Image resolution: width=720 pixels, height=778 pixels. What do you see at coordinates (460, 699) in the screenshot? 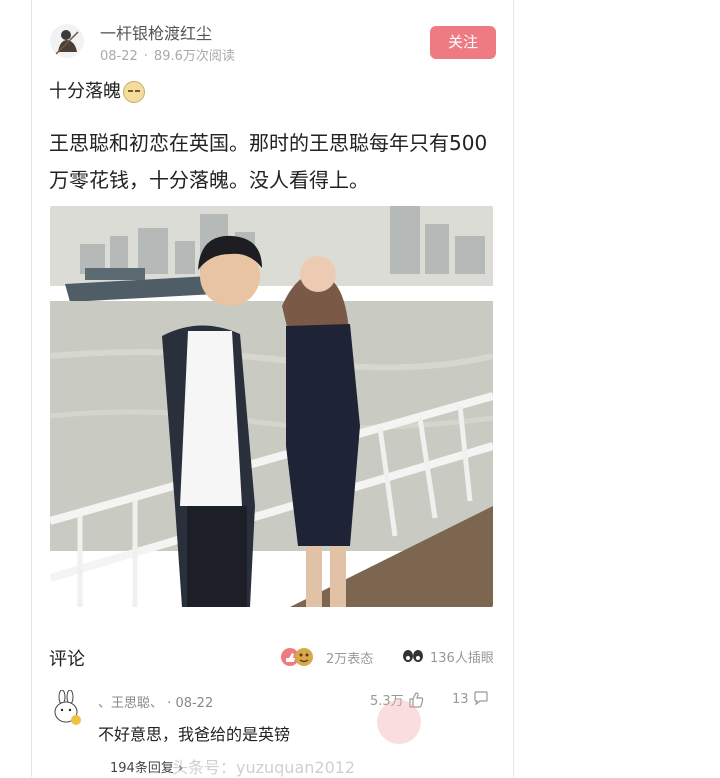
I see `comment-reply-count: 13` at bounding box center [460, 699].